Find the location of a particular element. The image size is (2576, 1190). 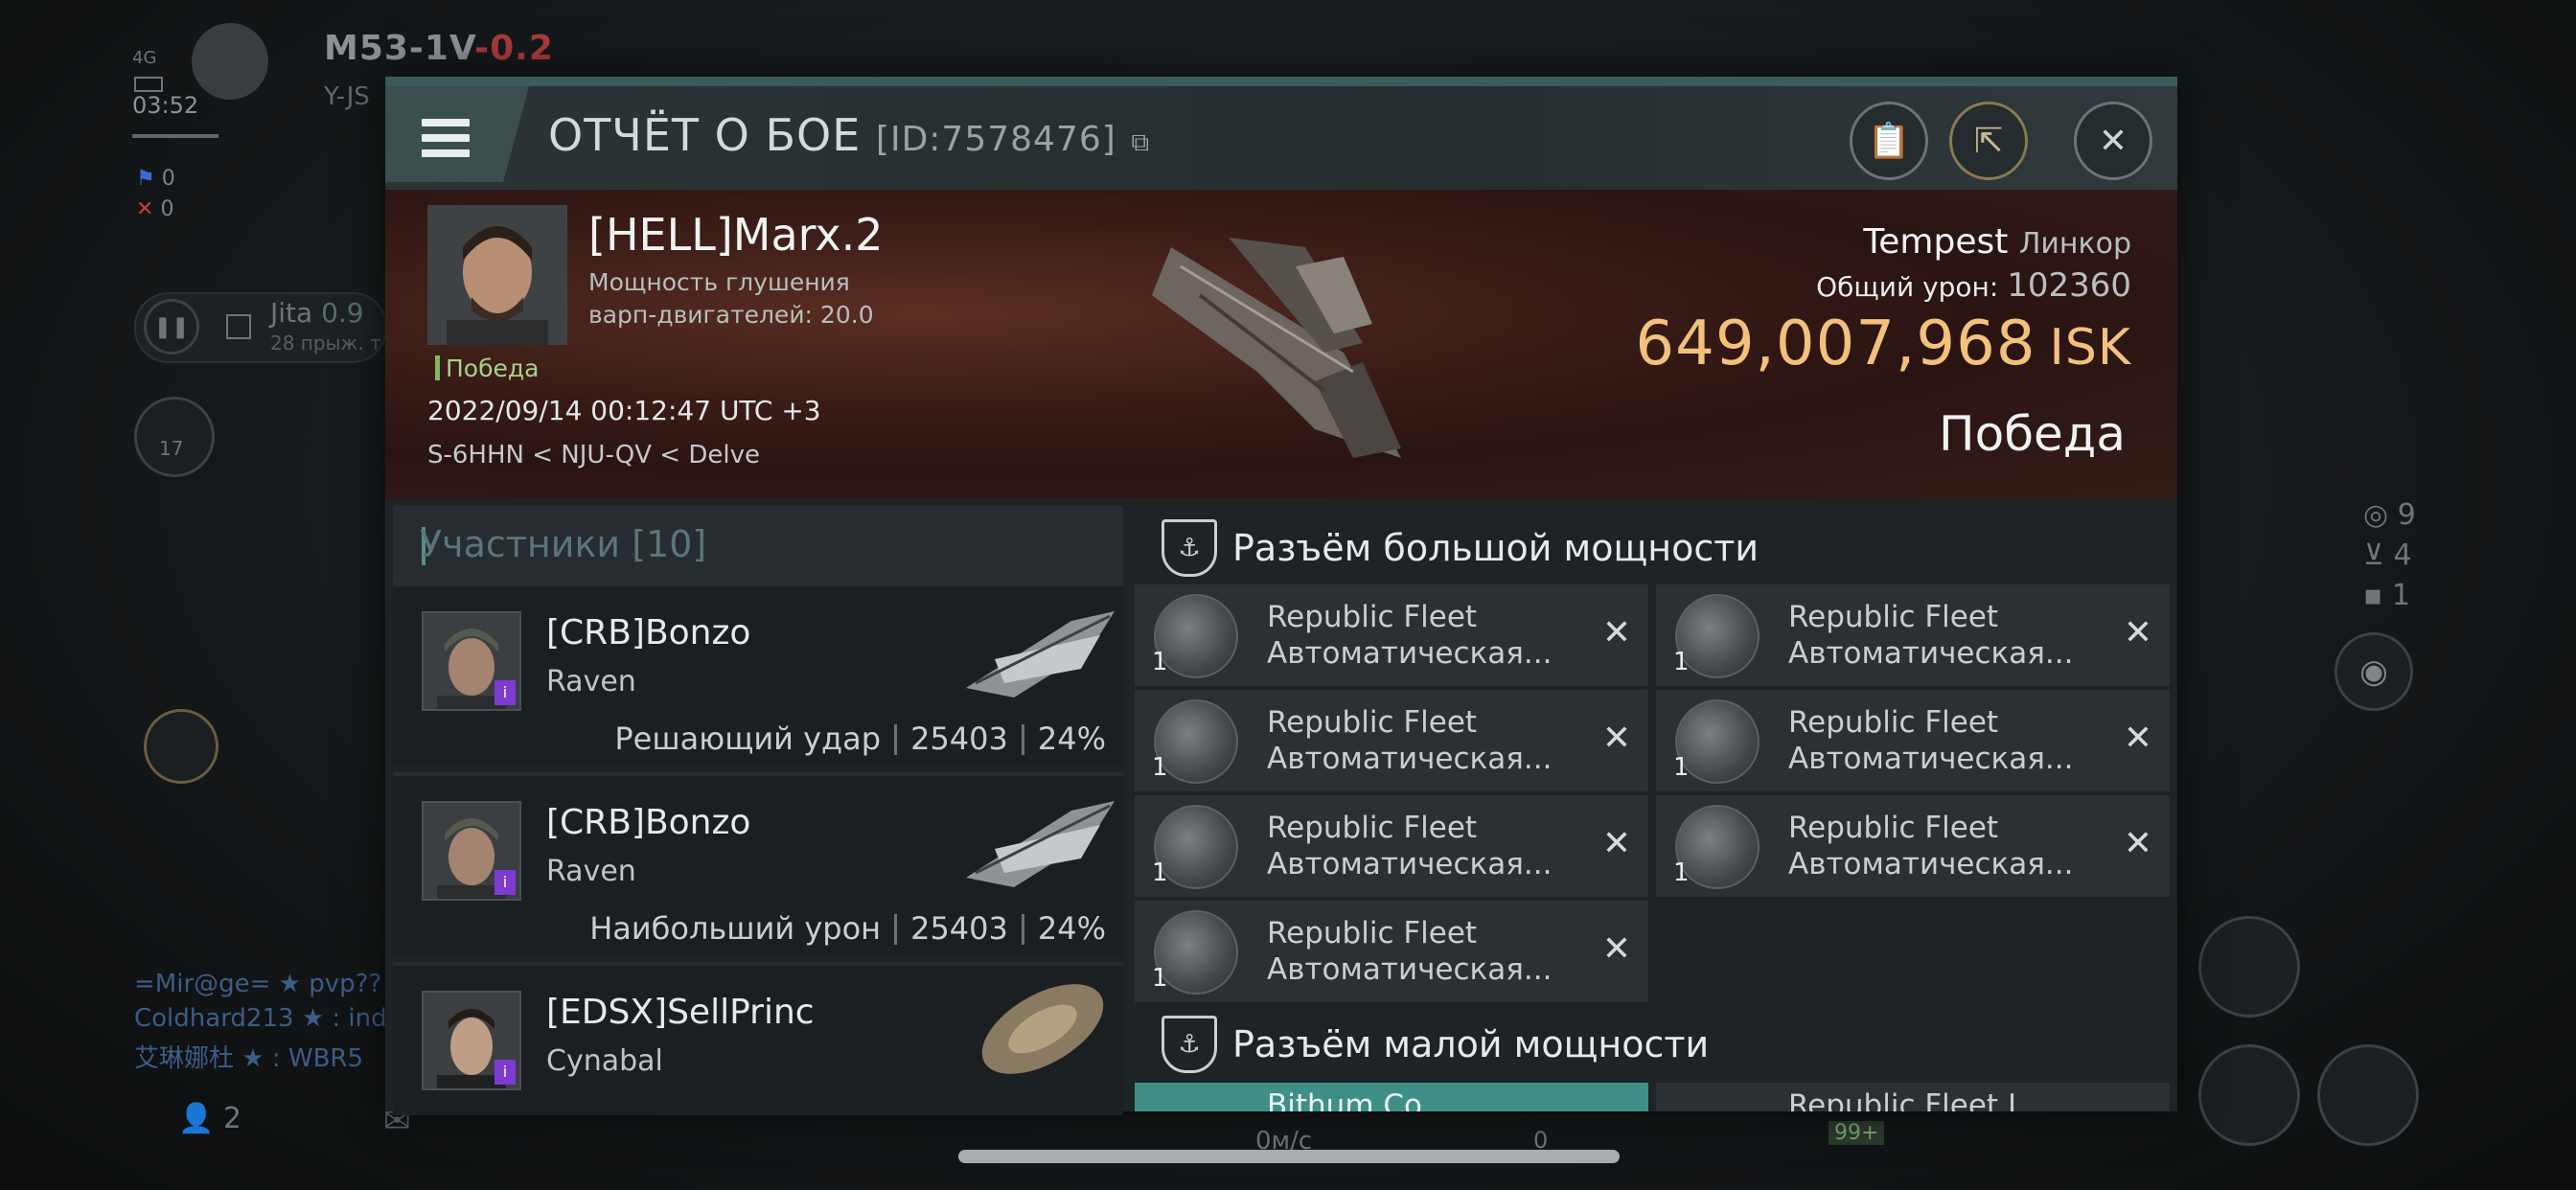

low-slots-title: Разъём малой мощности is located at coordinates (1471, 1044).